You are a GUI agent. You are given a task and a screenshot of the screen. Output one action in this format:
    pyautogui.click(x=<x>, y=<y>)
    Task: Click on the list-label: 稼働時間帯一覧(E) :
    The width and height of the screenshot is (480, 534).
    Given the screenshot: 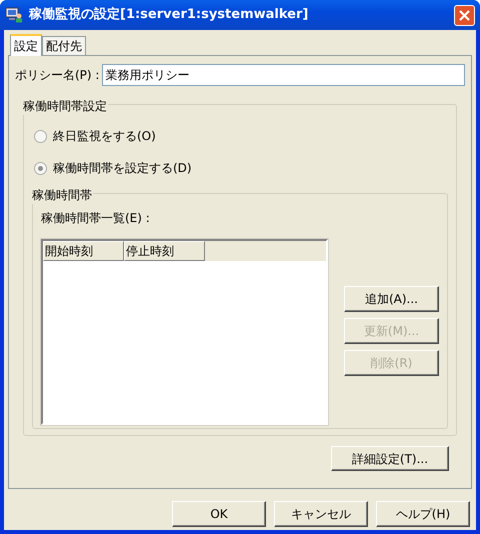 What is the action you would take?
    pyautogui.click(x=96, y=218)
    